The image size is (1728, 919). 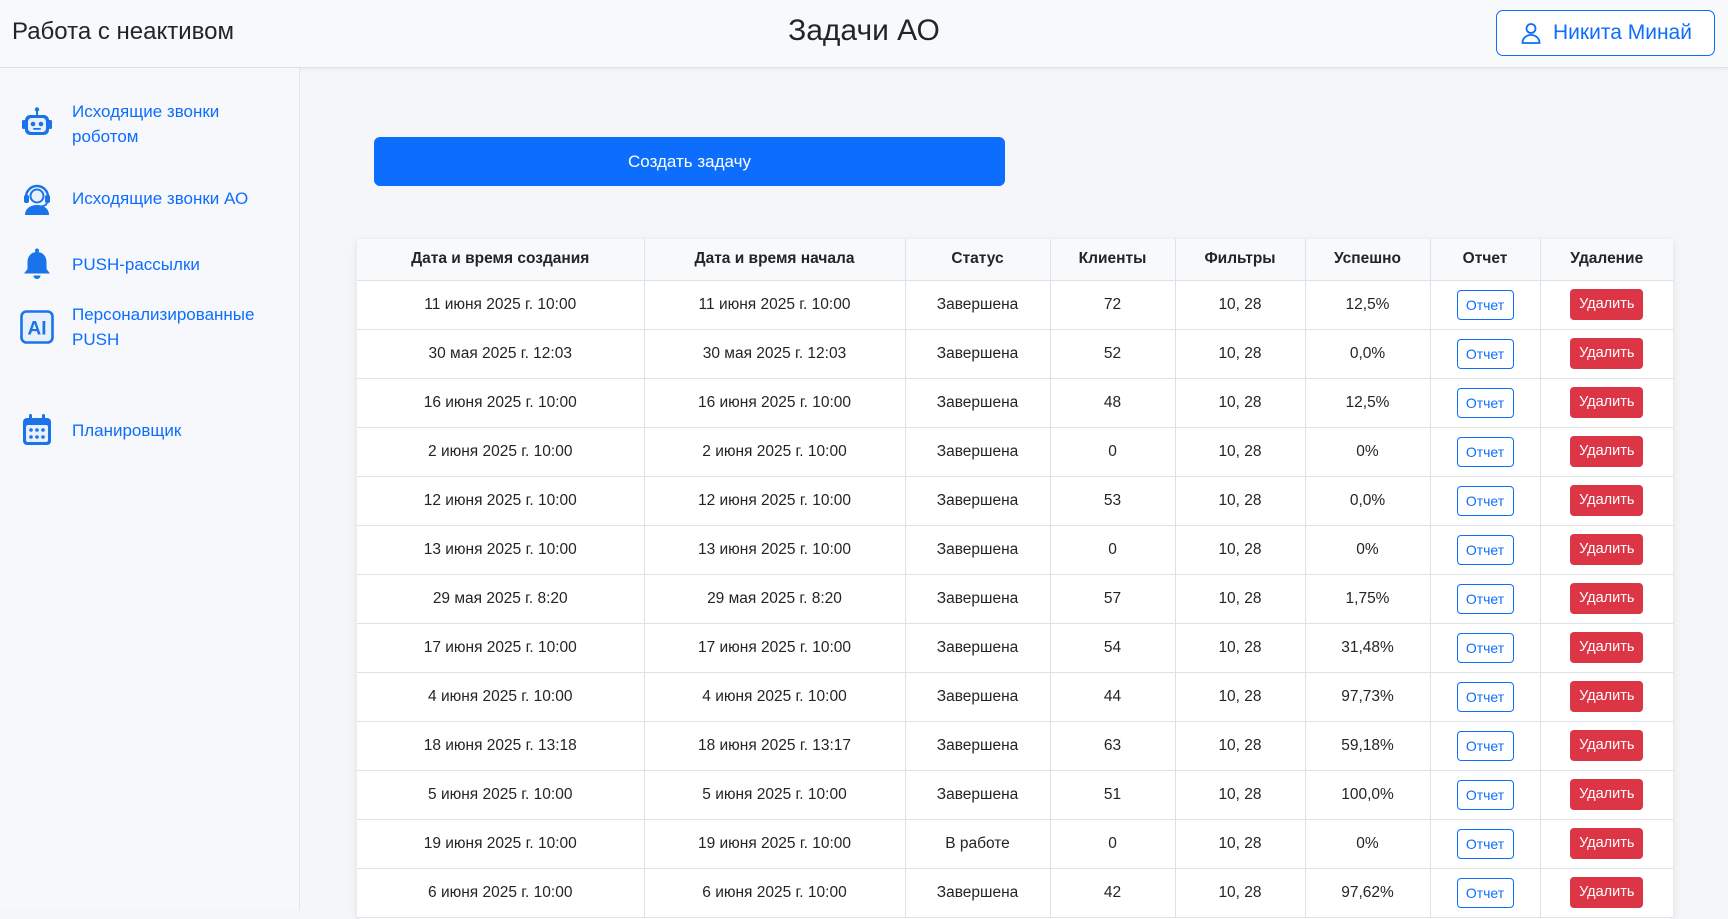 I want to click on column-header: Удаление, so click(x=1606, y=260).